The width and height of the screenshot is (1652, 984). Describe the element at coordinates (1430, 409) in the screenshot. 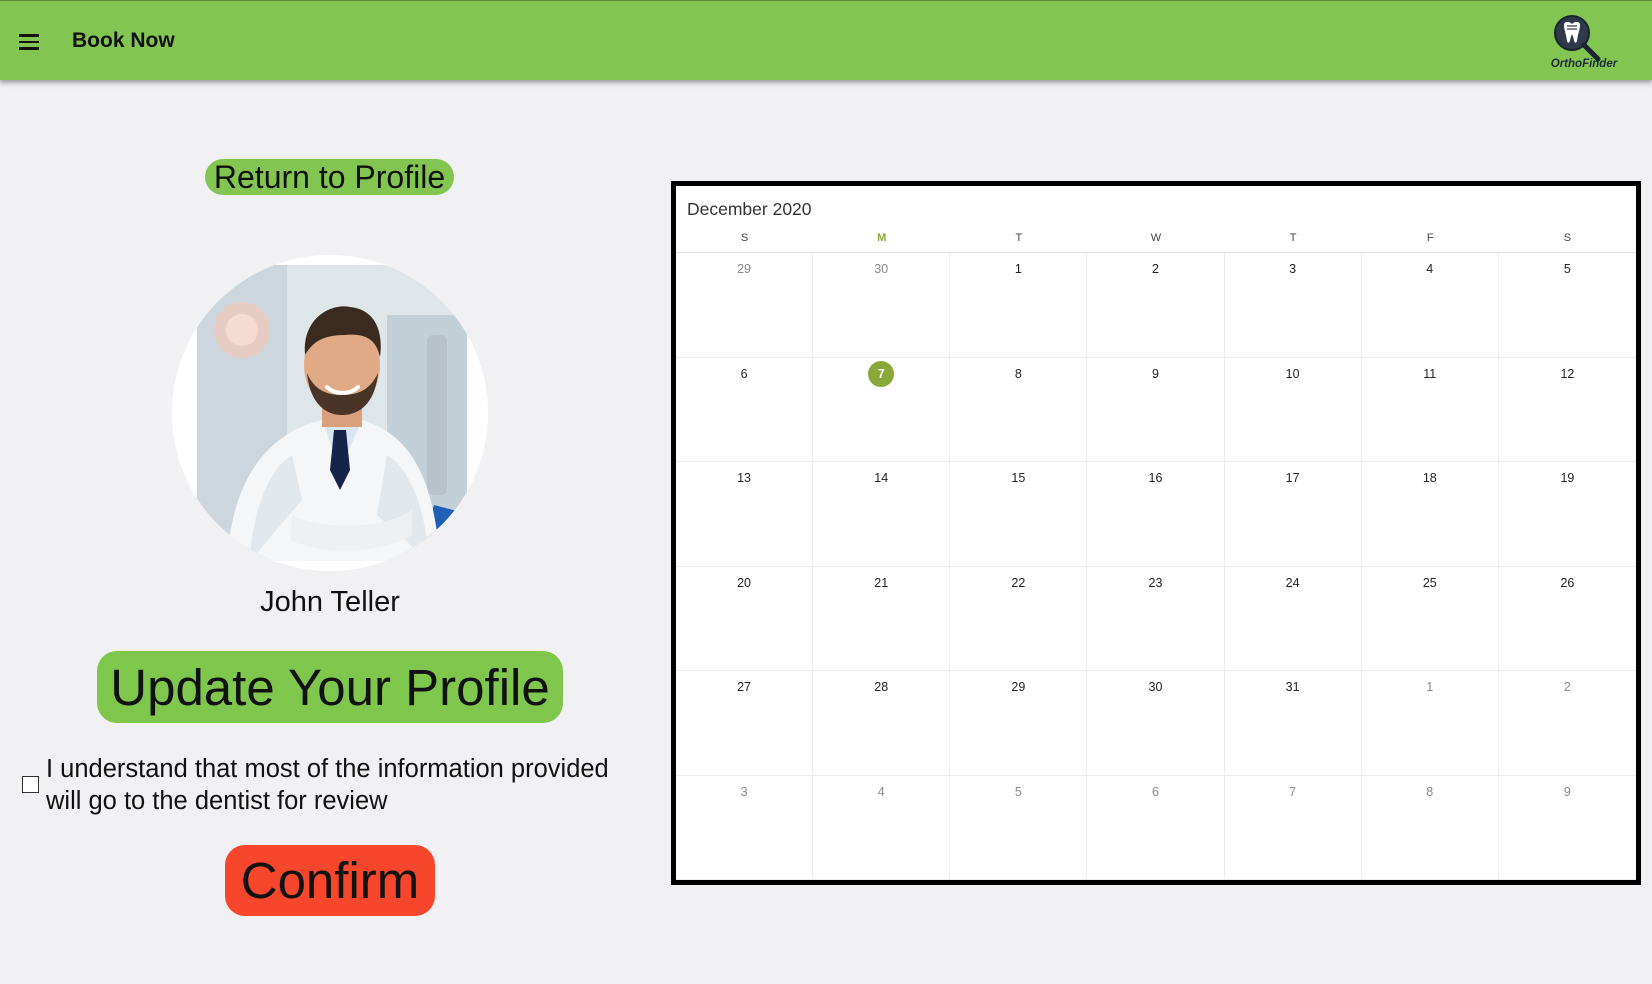

I see `calendar-day: 11` at that location.